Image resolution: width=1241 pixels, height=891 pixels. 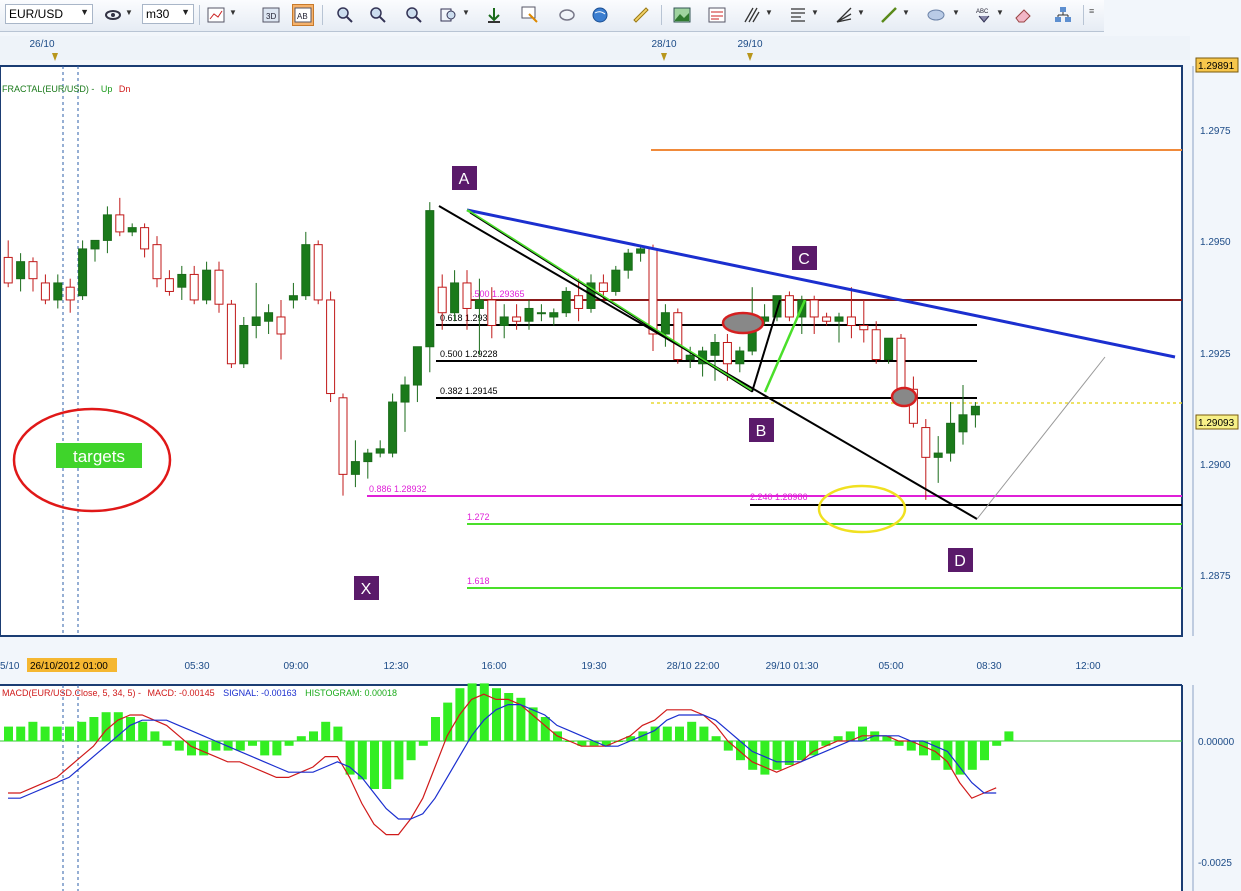 What do you see at coordinates (641, 15) in the screenshot?
I see `ruler-button` at bounding box center [641, 15].